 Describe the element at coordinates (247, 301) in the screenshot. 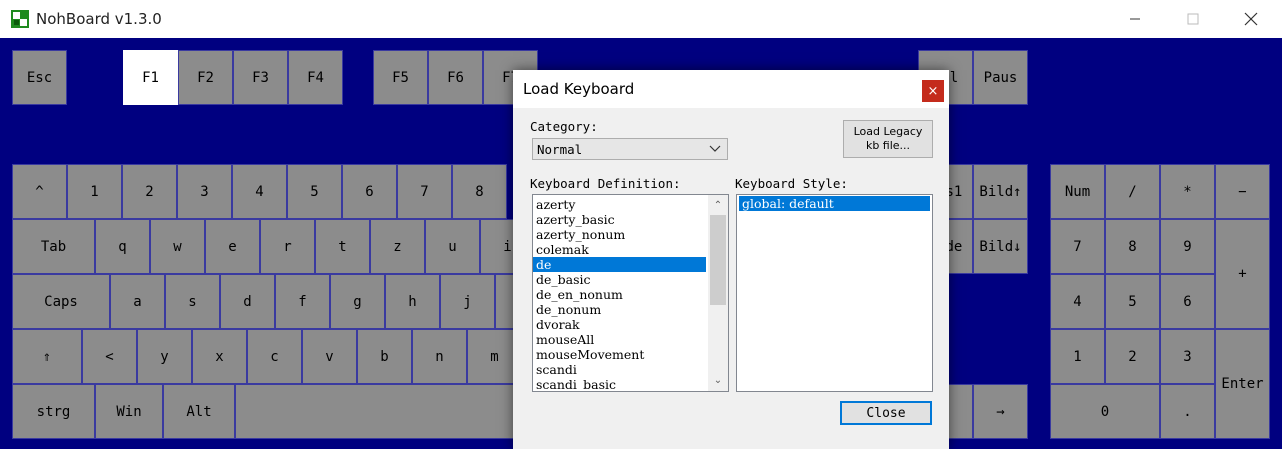

I see `key-d: d` at that location.